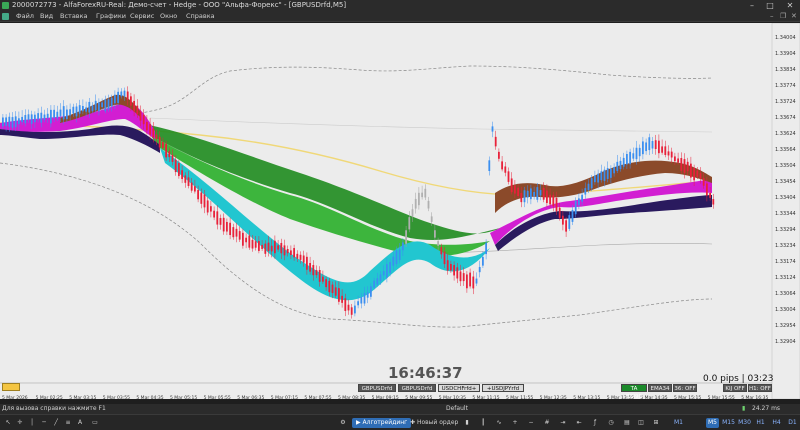 The width and height of the screenshot is (800, 430). What do you see at coordinates (563, 423) in the screenshot?
I see `autoscroll-icon: ⇥` at bounding box center [563, 423].